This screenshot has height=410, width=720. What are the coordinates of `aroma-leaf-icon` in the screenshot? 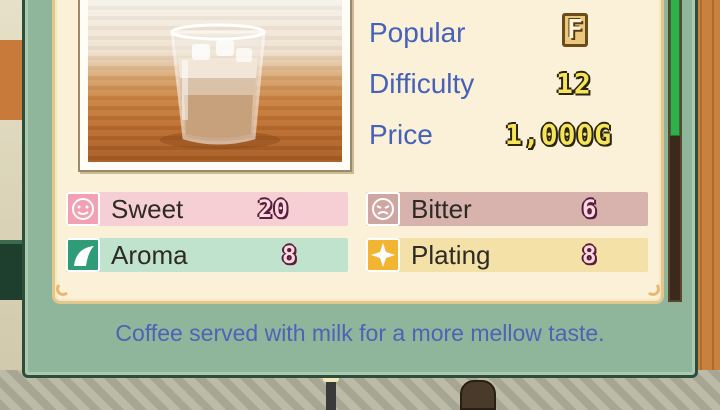 It's located at (83, 255).